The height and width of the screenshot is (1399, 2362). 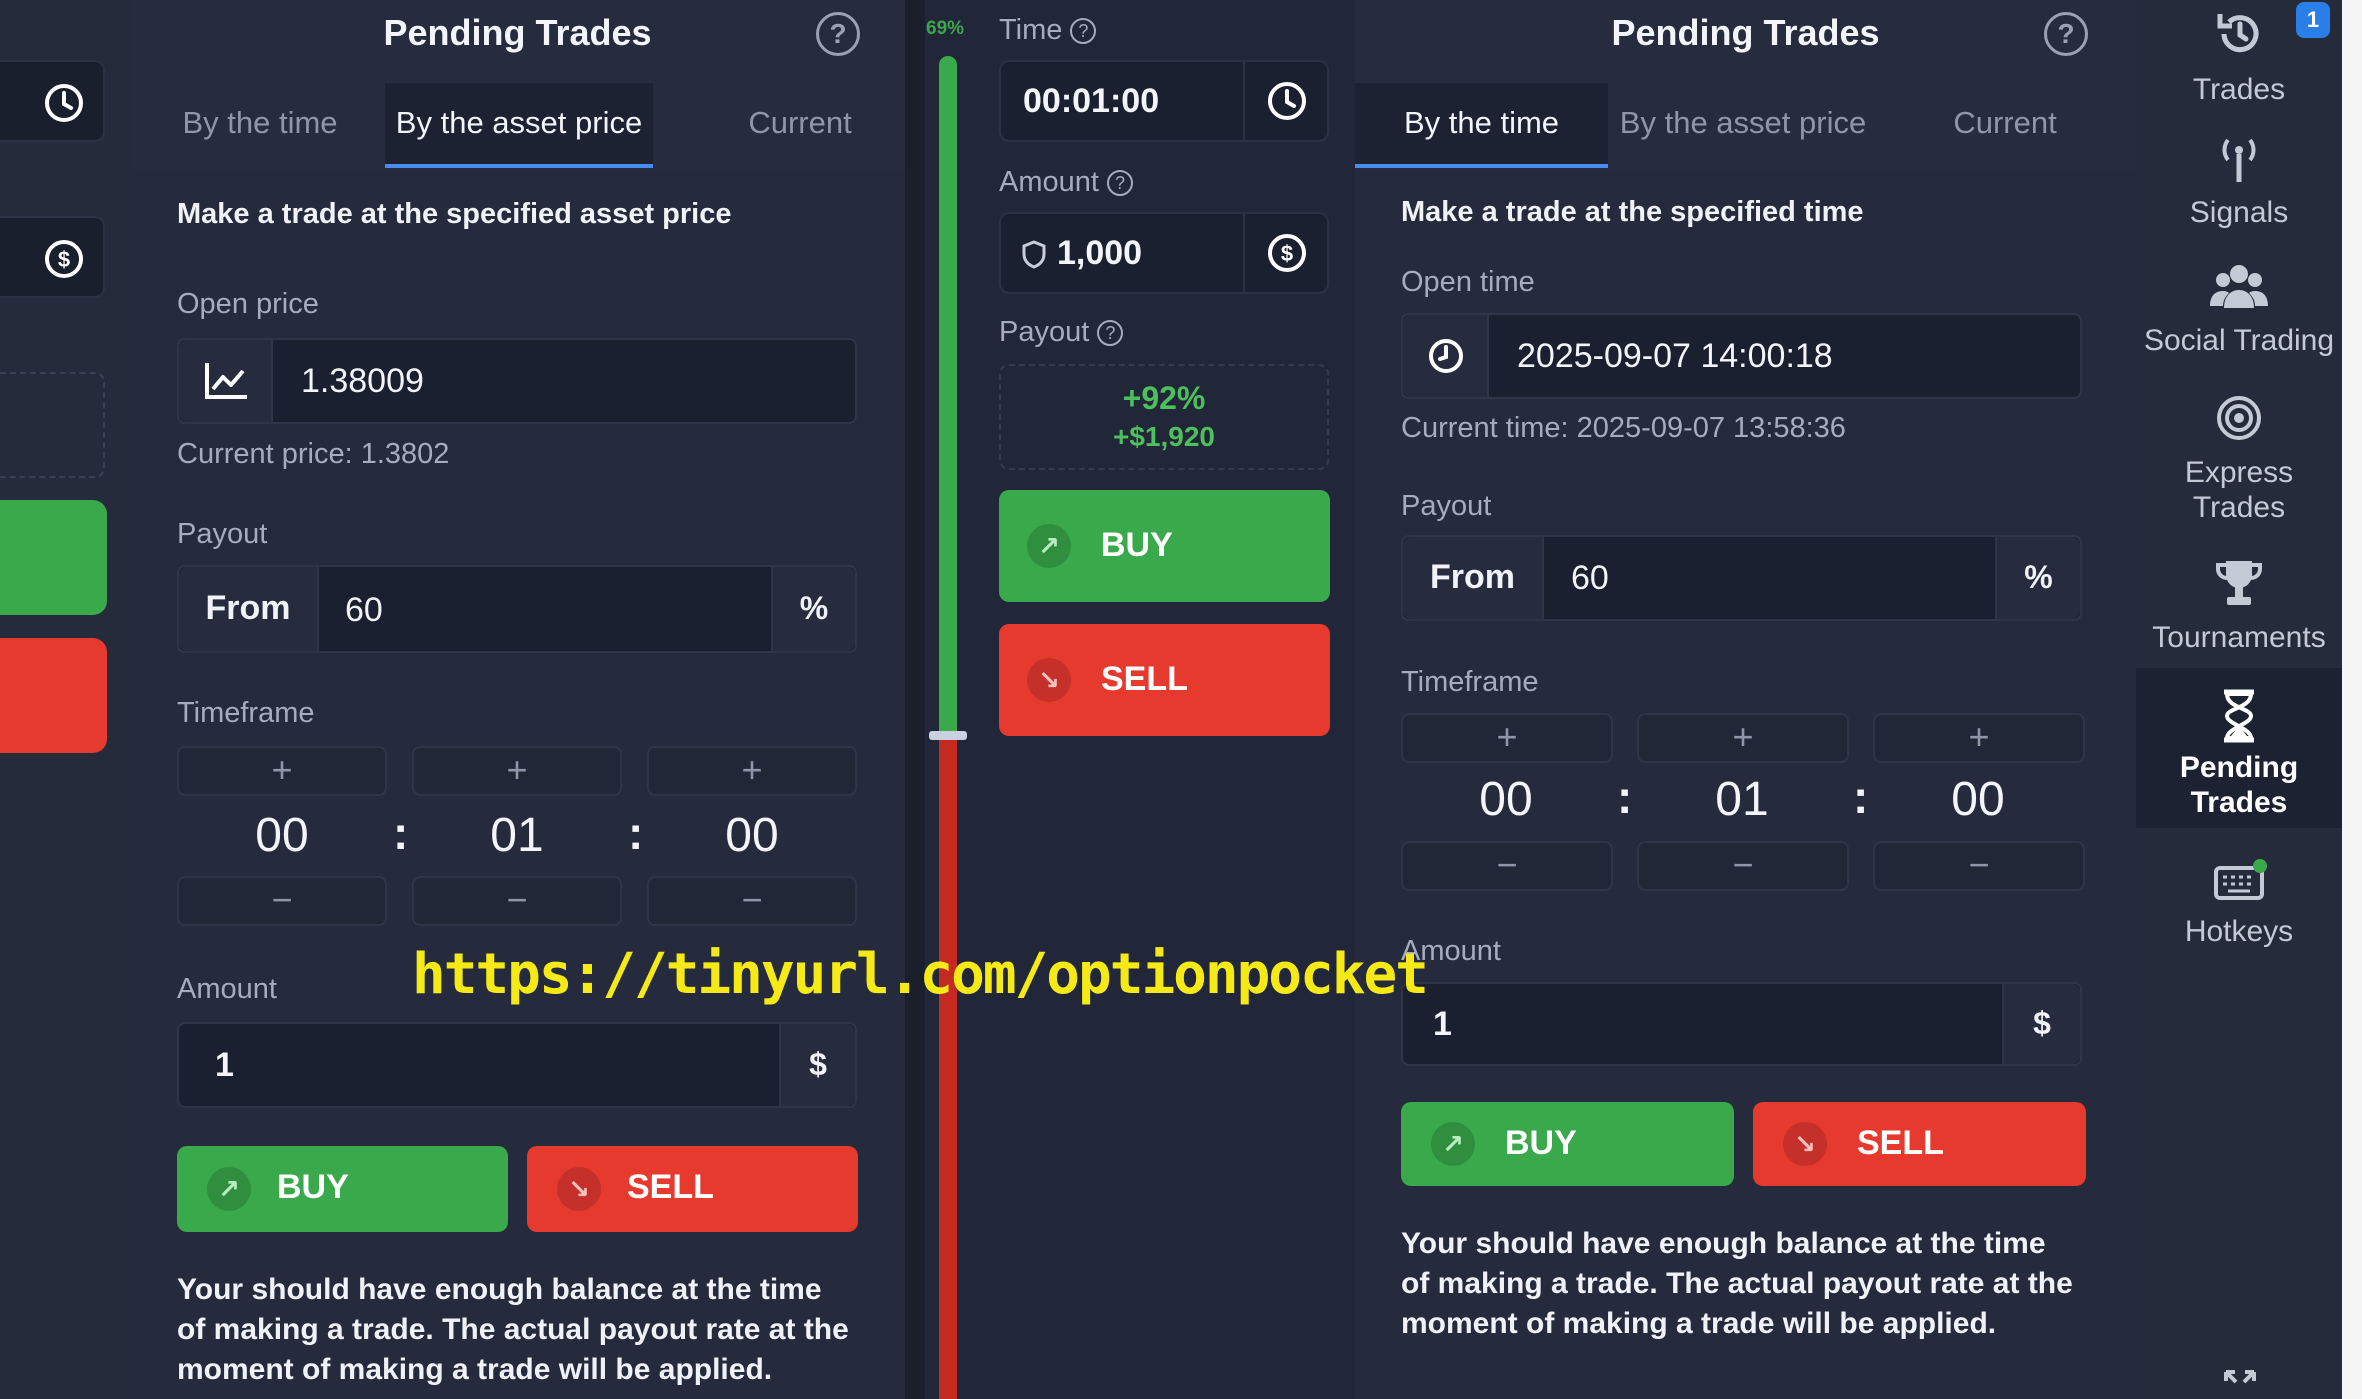 What do you see at coordinates (52, 425) in the screenshot?
I see `payout-placeholder` at bounding box center [52, 425].